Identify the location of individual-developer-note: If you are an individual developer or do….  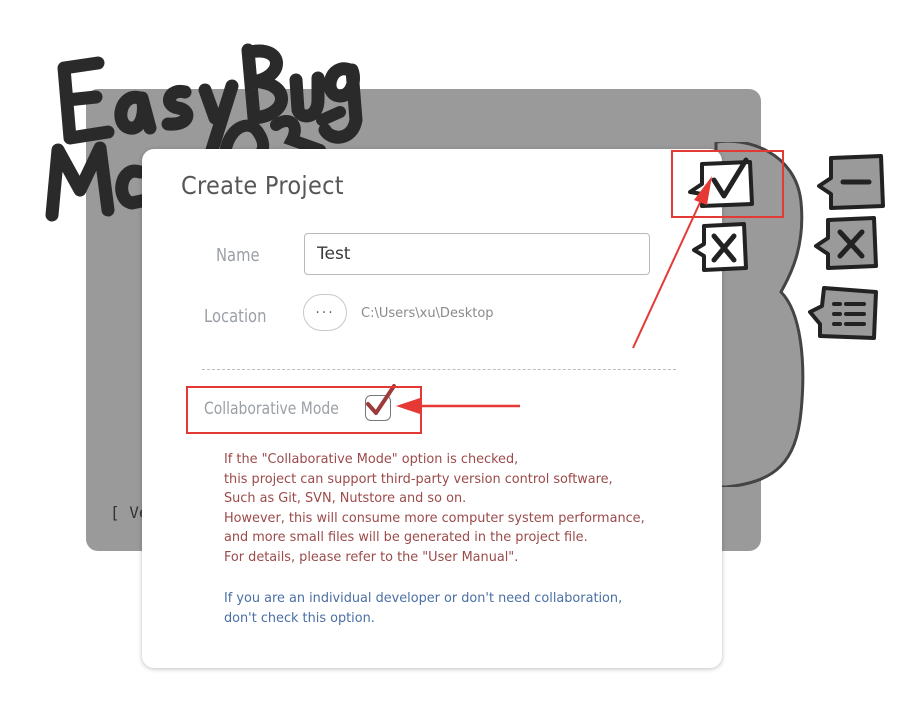
(423, 608).